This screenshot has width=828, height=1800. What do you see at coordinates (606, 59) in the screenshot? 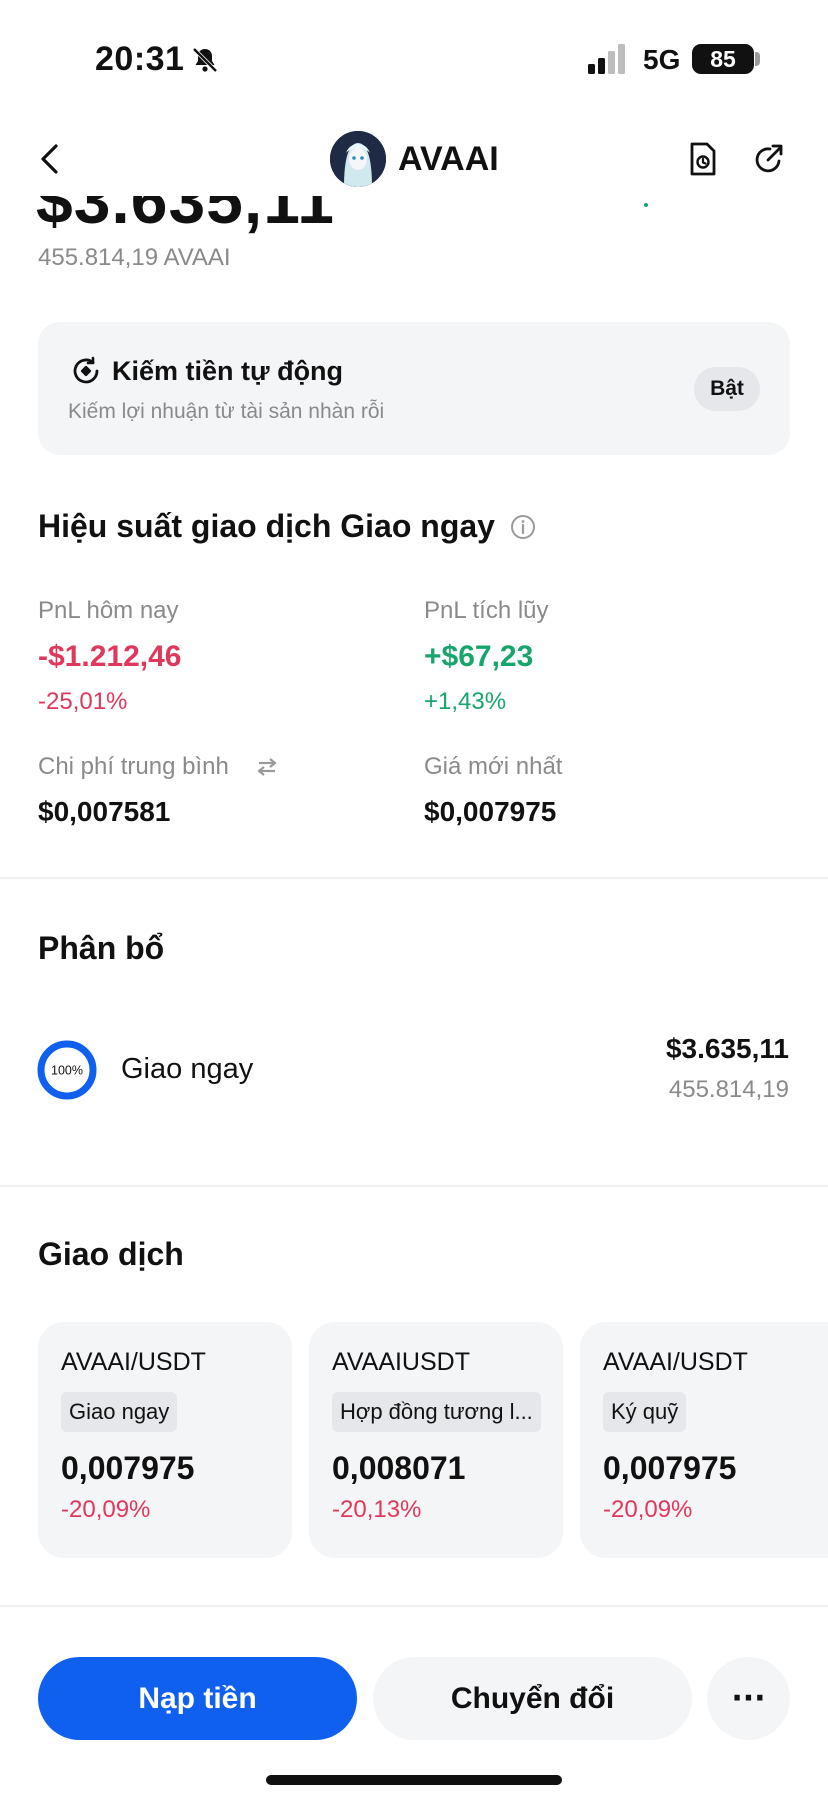
I see `cellular-signal-icon` at bounding box center [606, 59].